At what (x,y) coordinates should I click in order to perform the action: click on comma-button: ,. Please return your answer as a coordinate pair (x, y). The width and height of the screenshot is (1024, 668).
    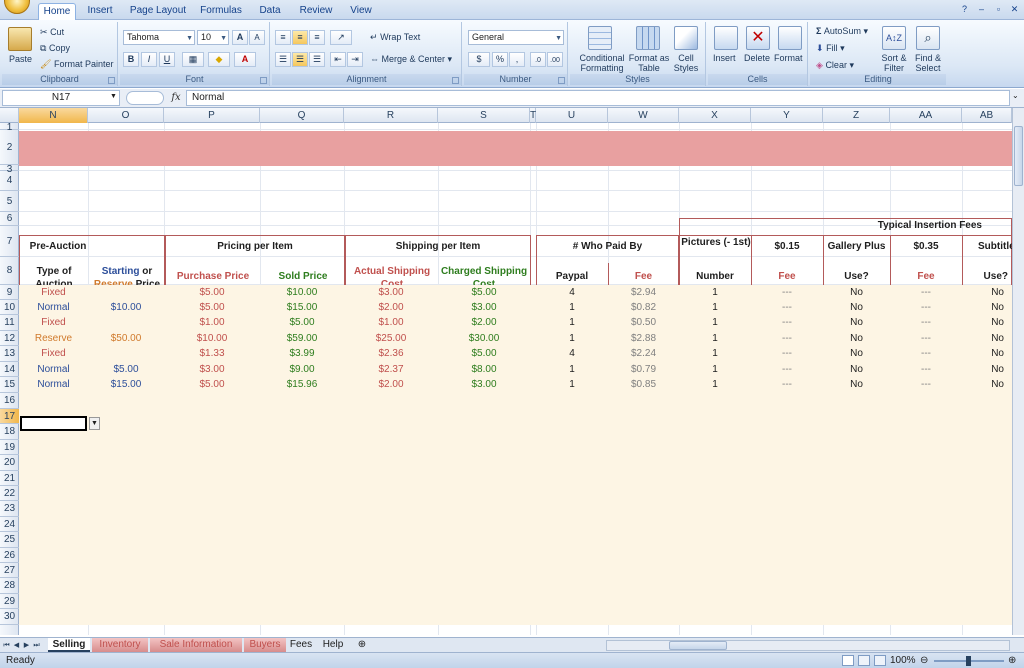
    Looking at the image, I should click on (517, 59).